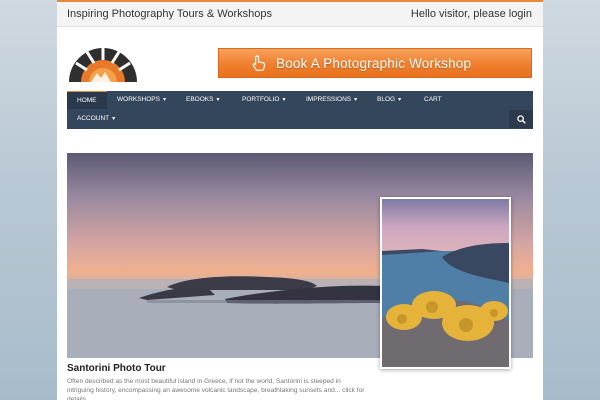 The height and width of the screenshot is (400, 600). I want to click on nav-search-button, so click(521, 119).